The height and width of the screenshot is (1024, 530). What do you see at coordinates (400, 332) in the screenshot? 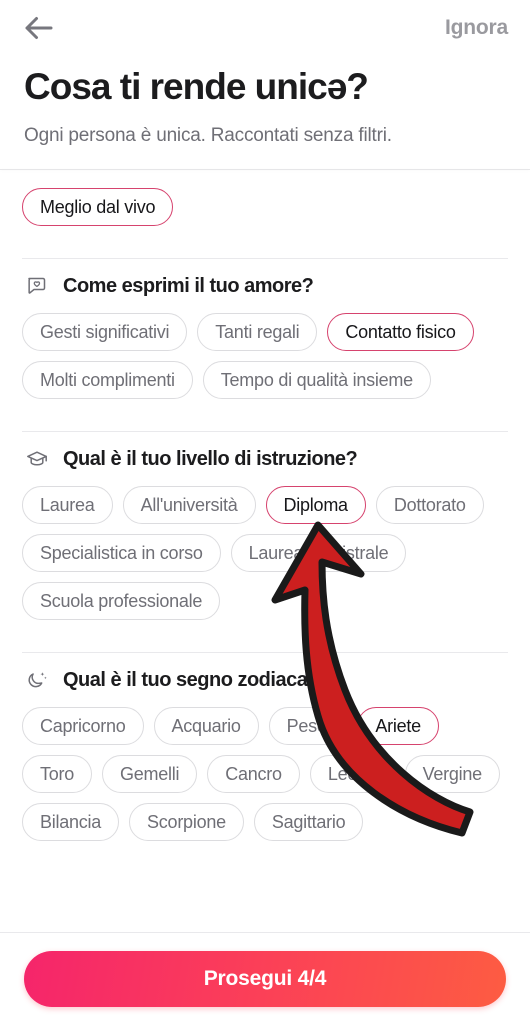
I see `option-chip: Contatto fisico` at bounding box center [400, 332].